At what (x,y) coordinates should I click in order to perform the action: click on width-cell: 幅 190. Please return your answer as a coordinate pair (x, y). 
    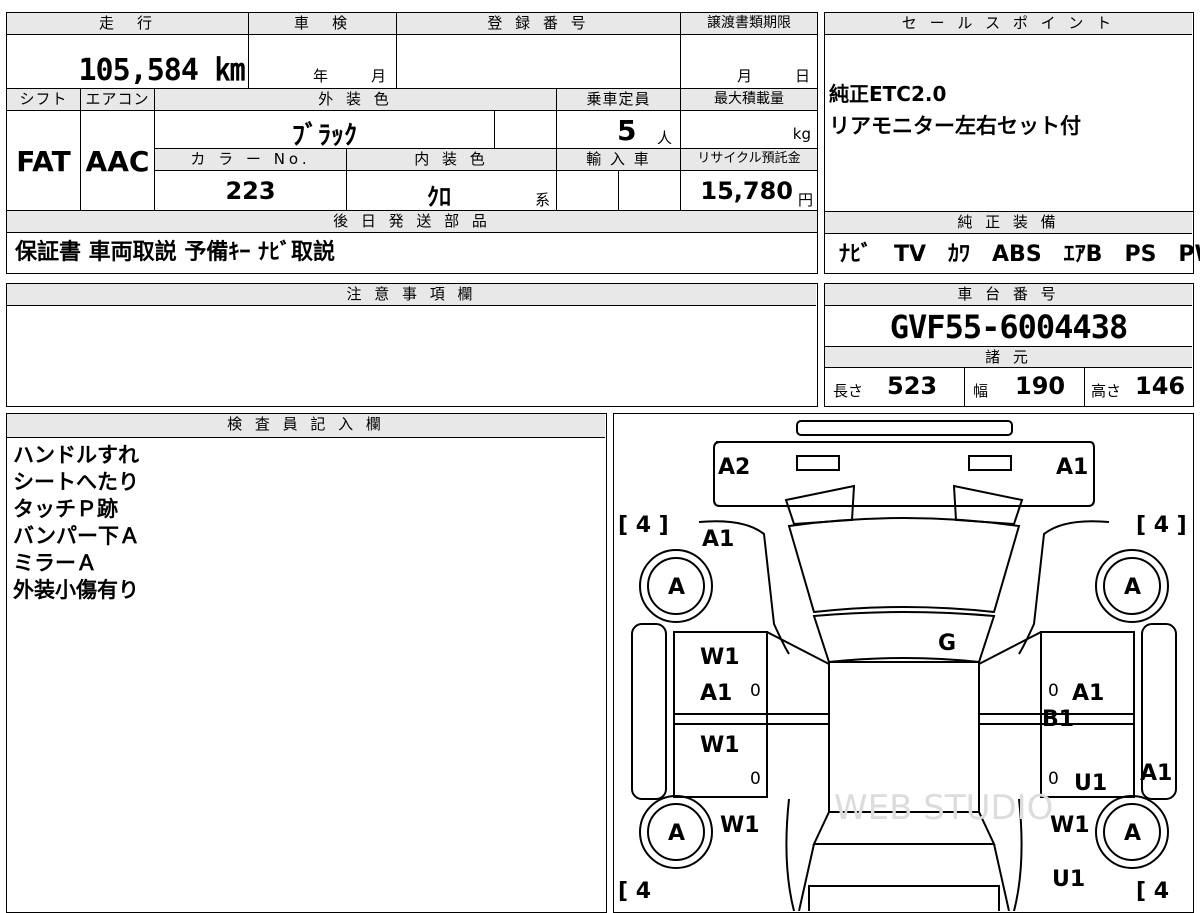
    Looking at the image, I should click on (1025, 387).